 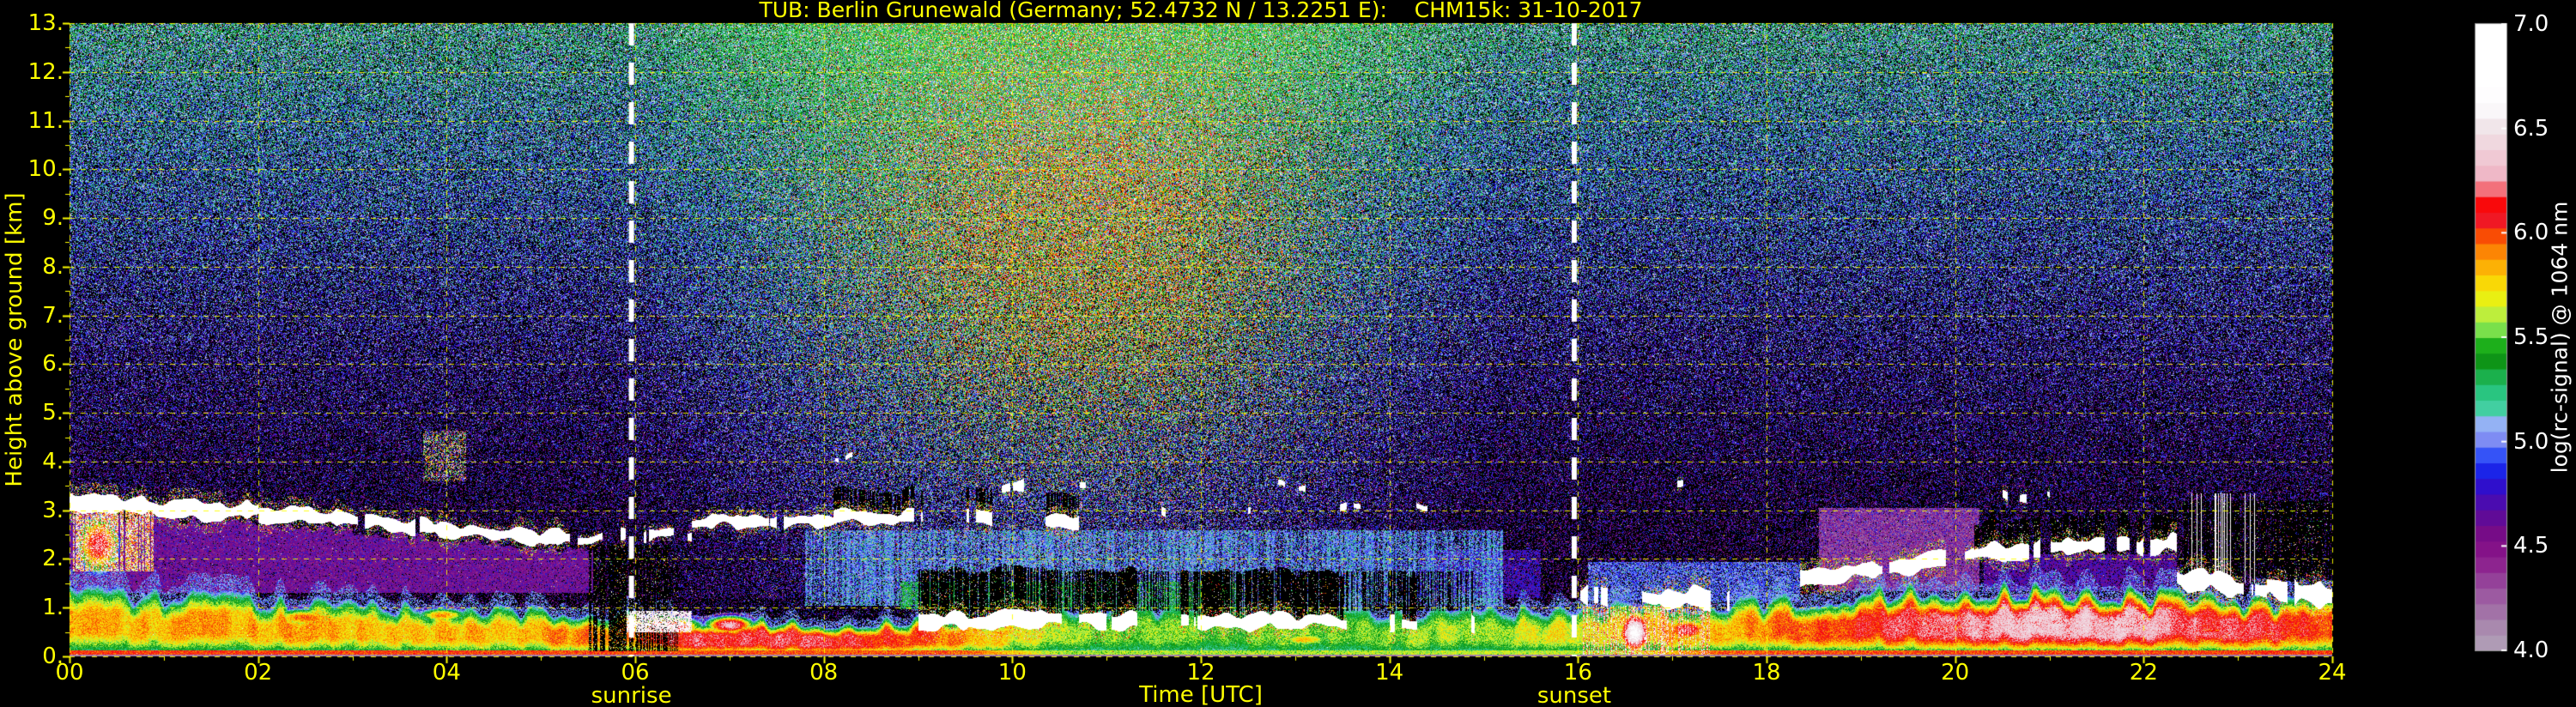 What do you see at coordinates (2531, 650) in the screenshot?
I see `colorbar-tick-label: 4.0` at bounding box center [2531, 650].